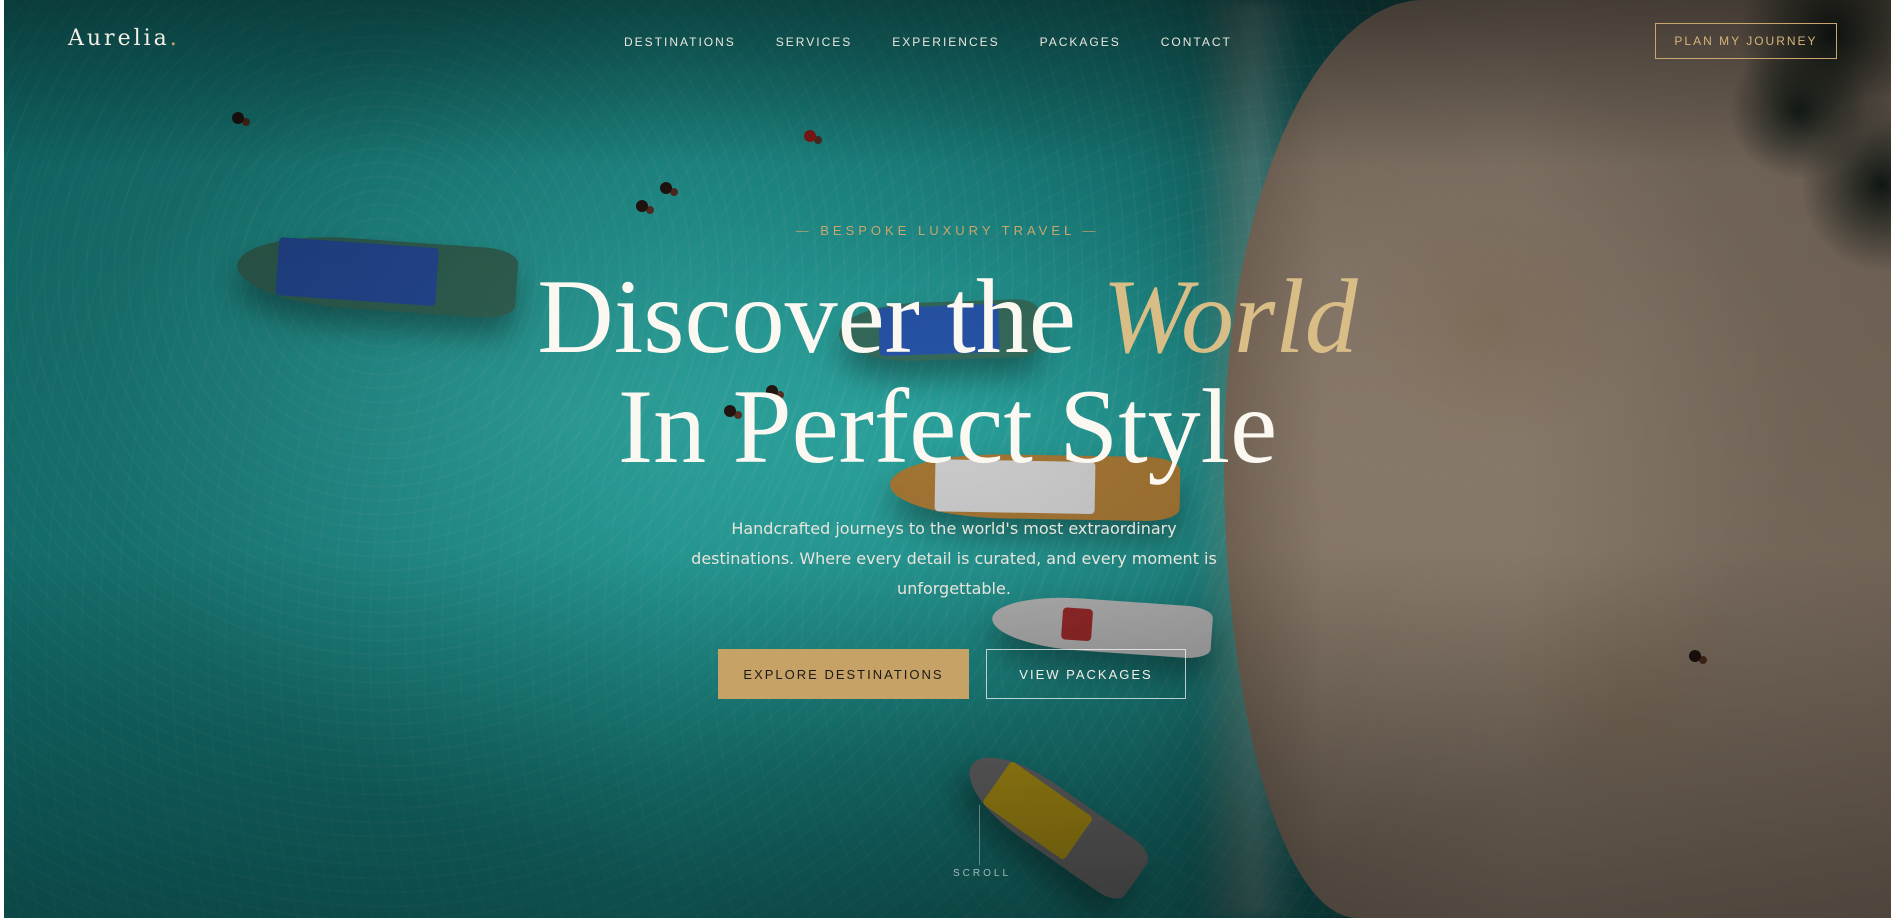  Describe the element at coordinates (947, 873) in the screenshot. I see `scroll-indicator: SCROLL` at that location.